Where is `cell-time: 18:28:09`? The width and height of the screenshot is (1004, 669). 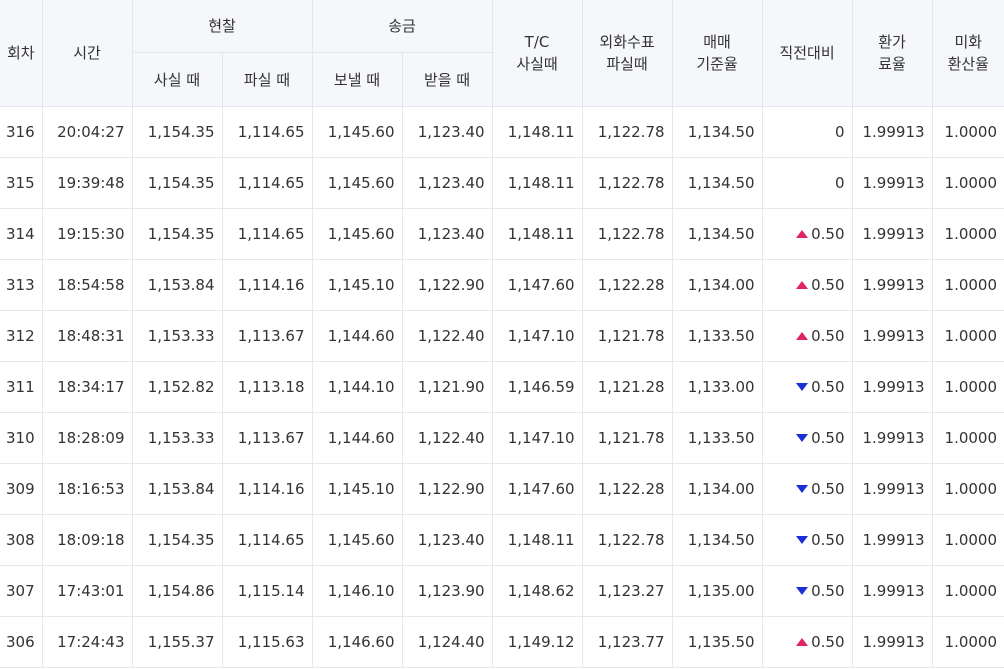
cell-time: 18:28:09 is located at coordinates (87, 438).